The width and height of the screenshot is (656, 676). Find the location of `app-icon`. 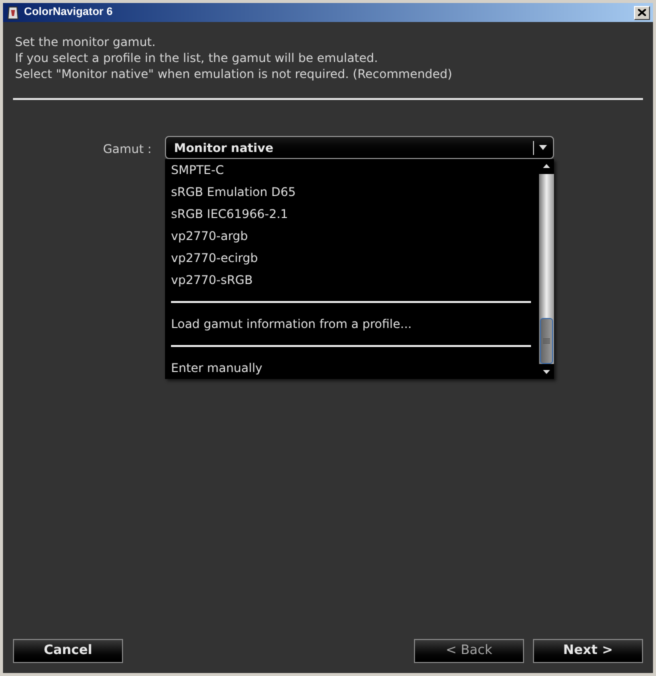

app-icon is located at coordinates (13, 13).